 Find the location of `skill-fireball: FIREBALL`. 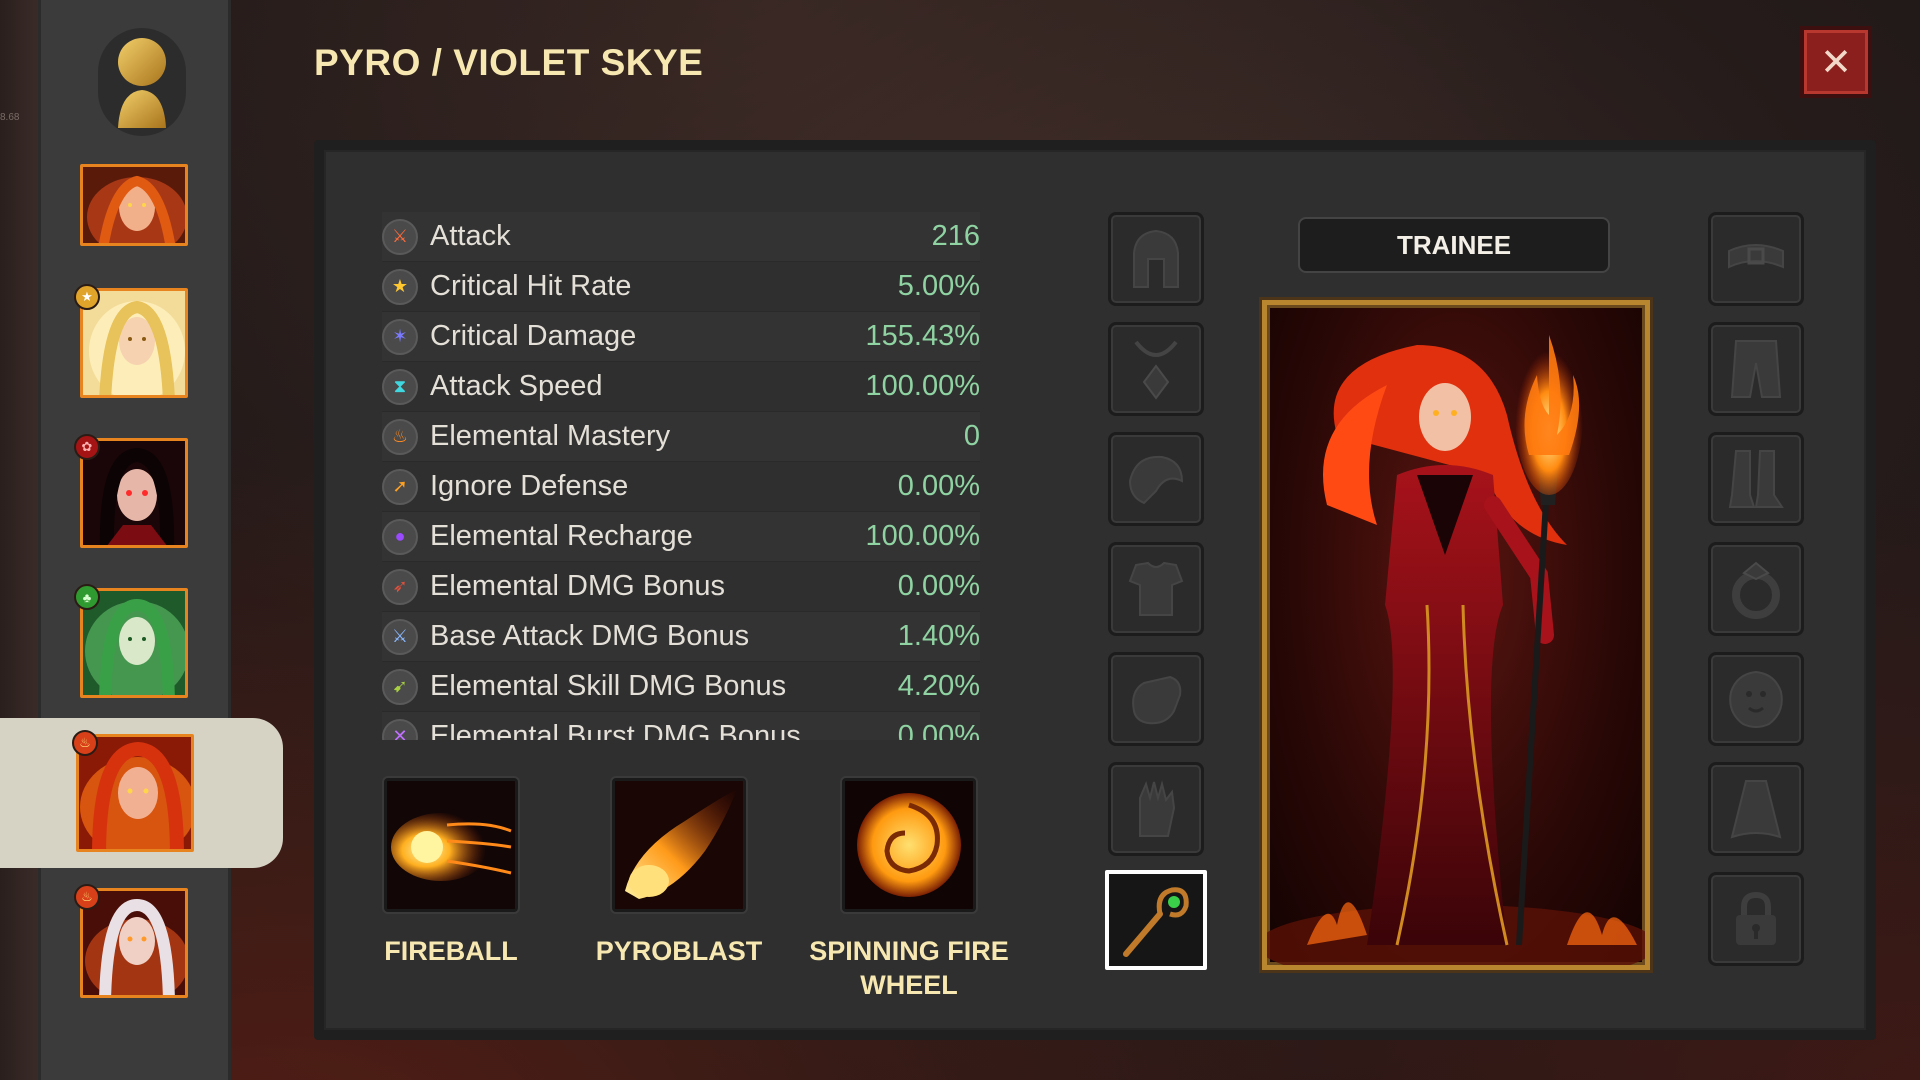

skill-fireball: FIREBALL is located at coordinates (451, 873).